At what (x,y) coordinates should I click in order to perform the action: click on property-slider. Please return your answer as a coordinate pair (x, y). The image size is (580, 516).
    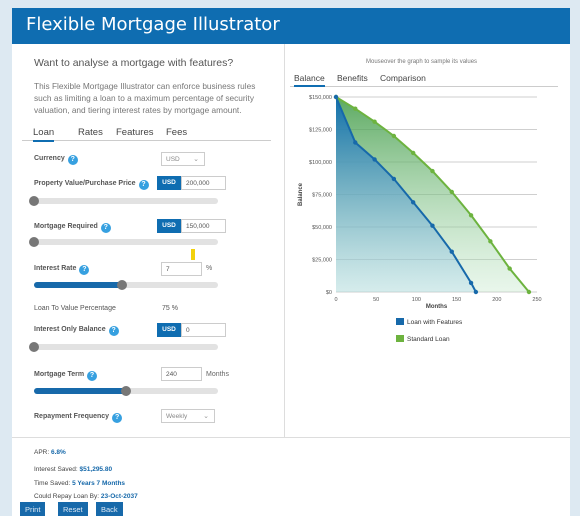
    Looking at the image, I should click on (123, 201).